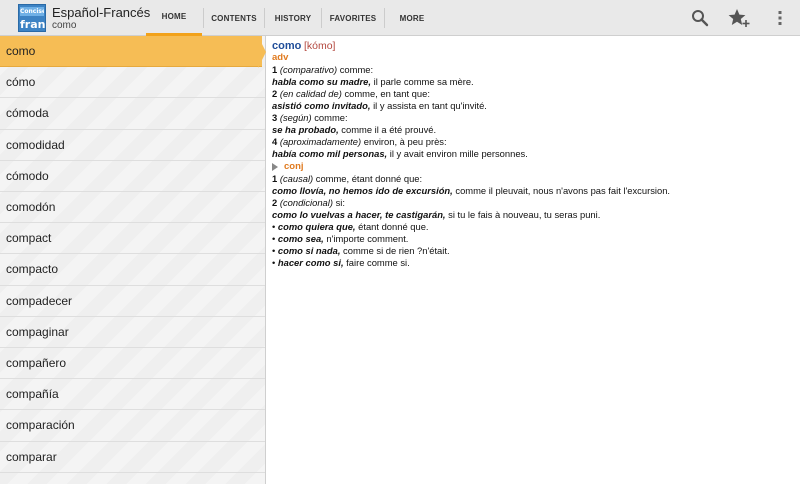  Describe the element at coordinates (533, 263) in the screenshot. I see `phrase-line: • hacer como si, faire comme si.` at that location.